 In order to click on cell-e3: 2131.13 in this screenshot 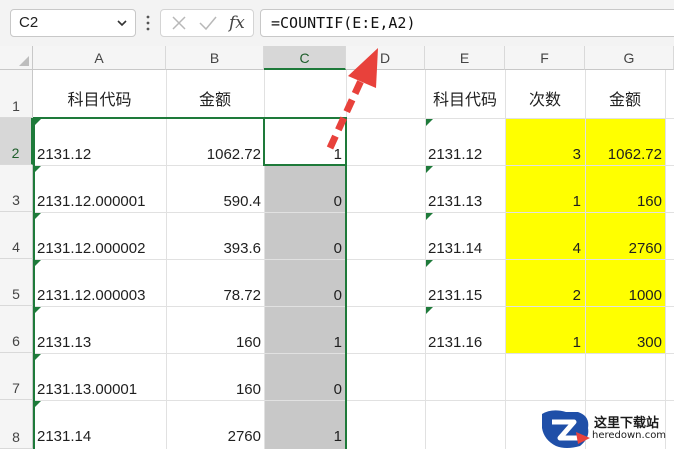, I will do `click(455, 201)`.